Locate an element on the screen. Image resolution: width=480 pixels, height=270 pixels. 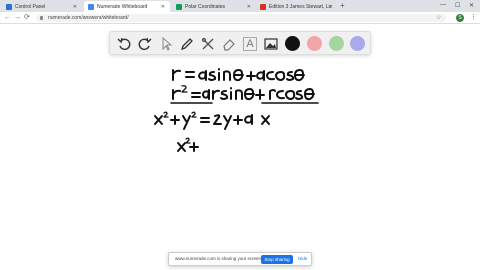
share-message: www.numerade.com is sharing your screen. is located at coordinates (219, 258).